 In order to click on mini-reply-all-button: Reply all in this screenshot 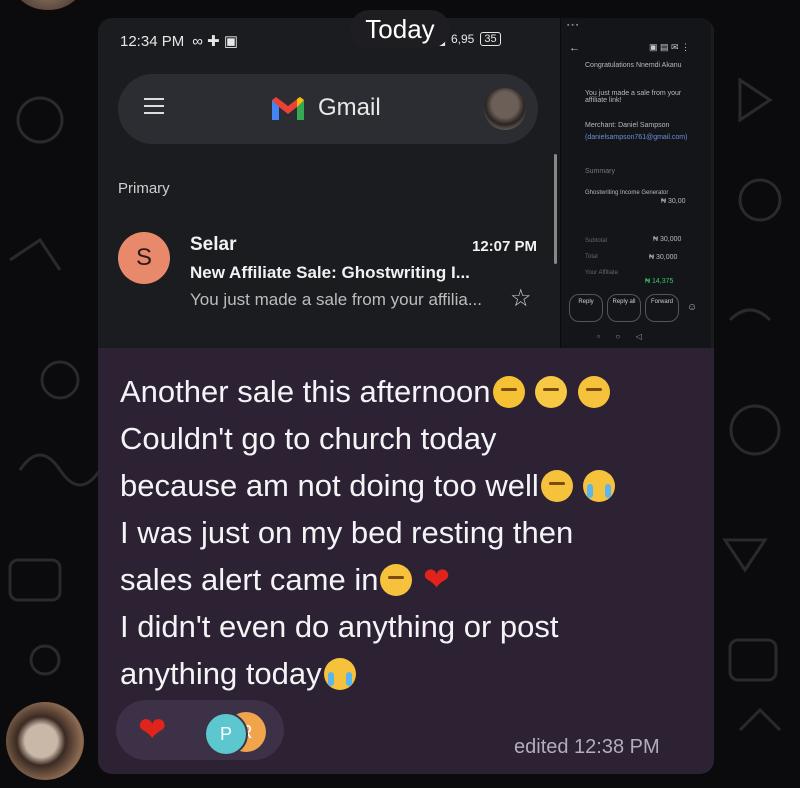, I will do `click(624, 308)`.